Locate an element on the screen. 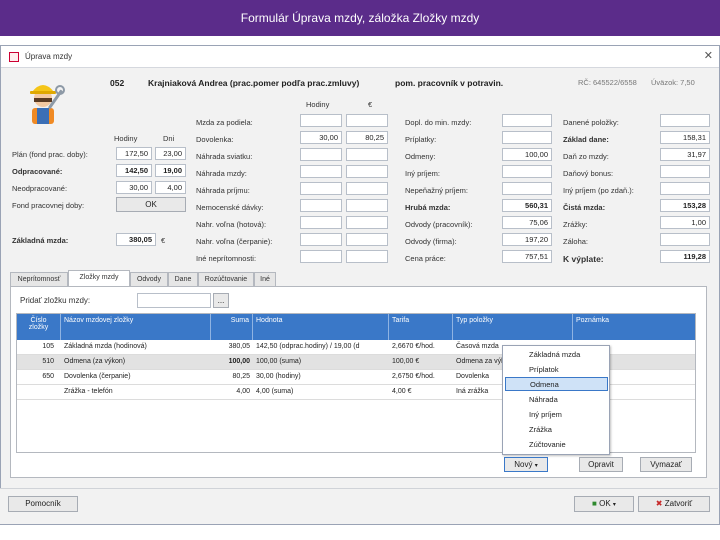 Image resolution: width=720 pixels, height=540 pixels. col-type: Typ položky is located at coordinates (513, 327).